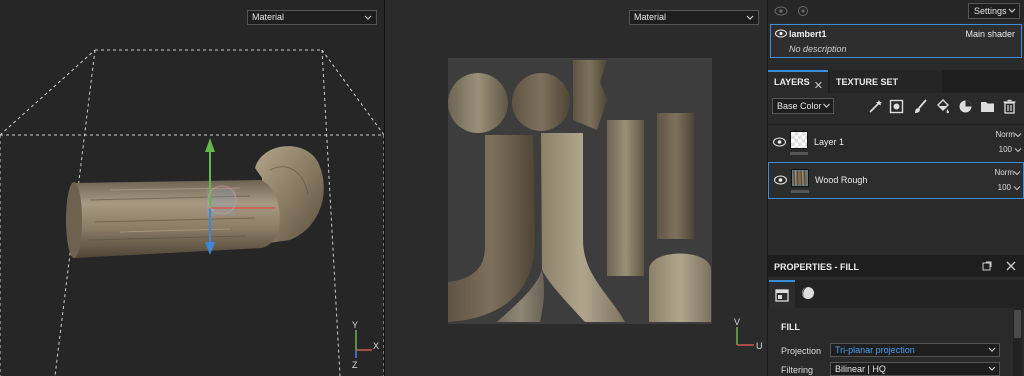  I want to click on uv-axis-indicator: V U, so click(748, 334).